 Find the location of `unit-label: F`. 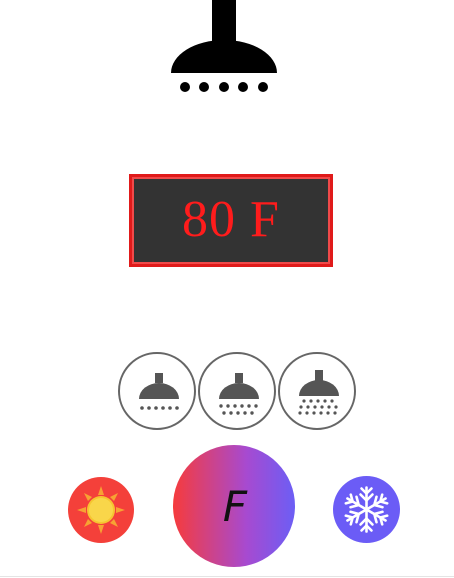

unit-label: F is located at coordinates (235, 506).